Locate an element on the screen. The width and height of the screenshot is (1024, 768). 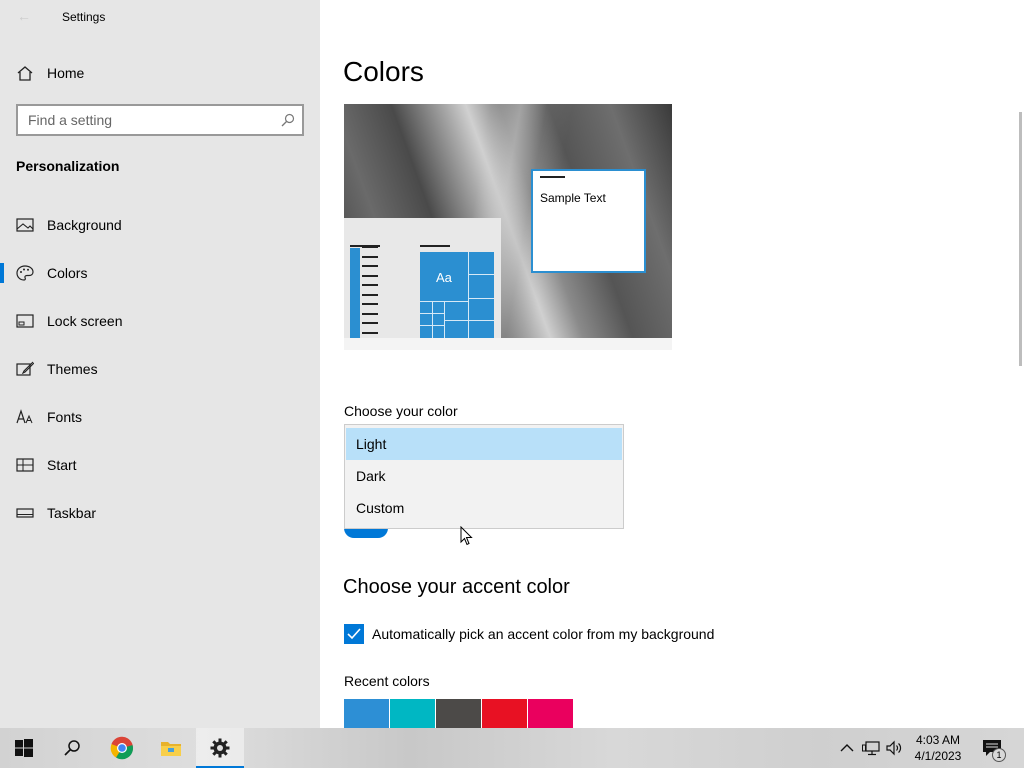
mouse-cursor-icon is located at coordinates (466, 536).